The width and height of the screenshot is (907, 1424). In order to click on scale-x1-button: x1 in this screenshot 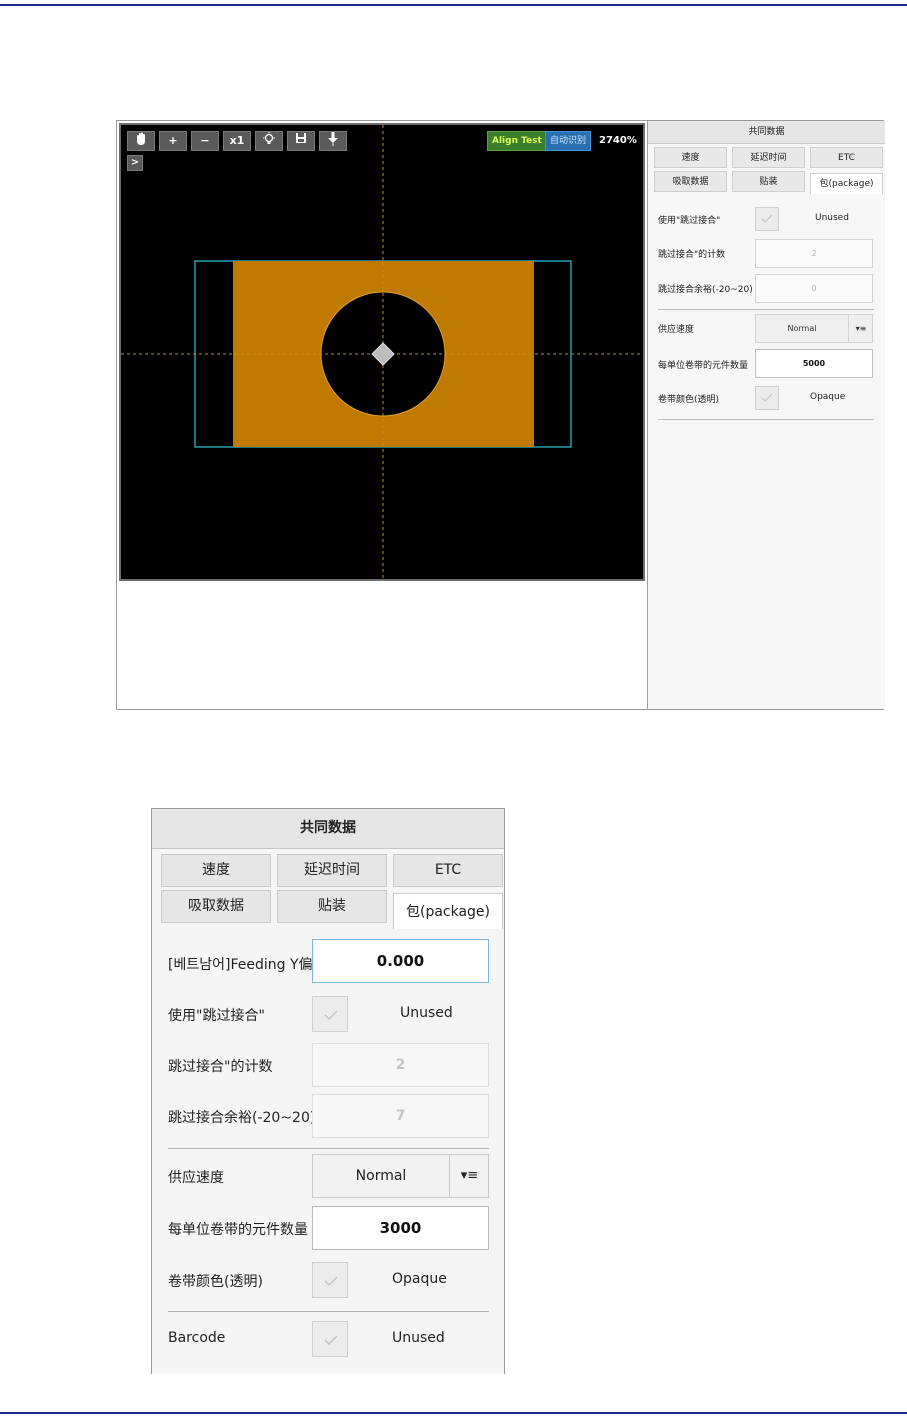, I will do `click(237, 141)`.